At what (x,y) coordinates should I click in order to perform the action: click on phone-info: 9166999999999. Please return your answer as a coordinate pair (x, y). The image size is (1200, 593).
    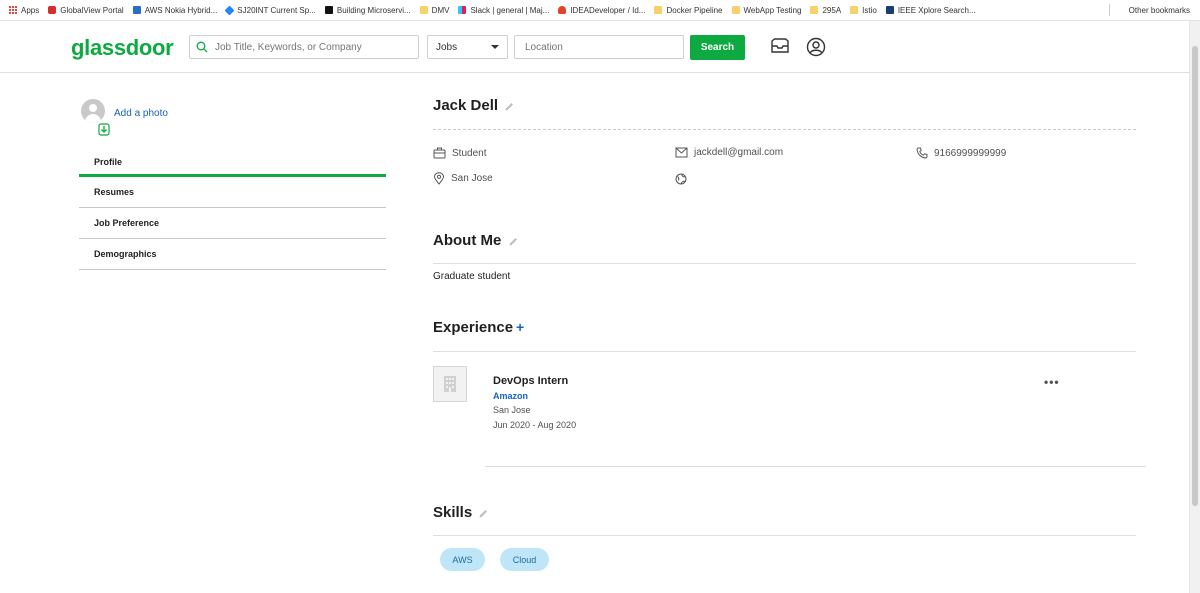
    Looking at the image, I should click on (961, 153).